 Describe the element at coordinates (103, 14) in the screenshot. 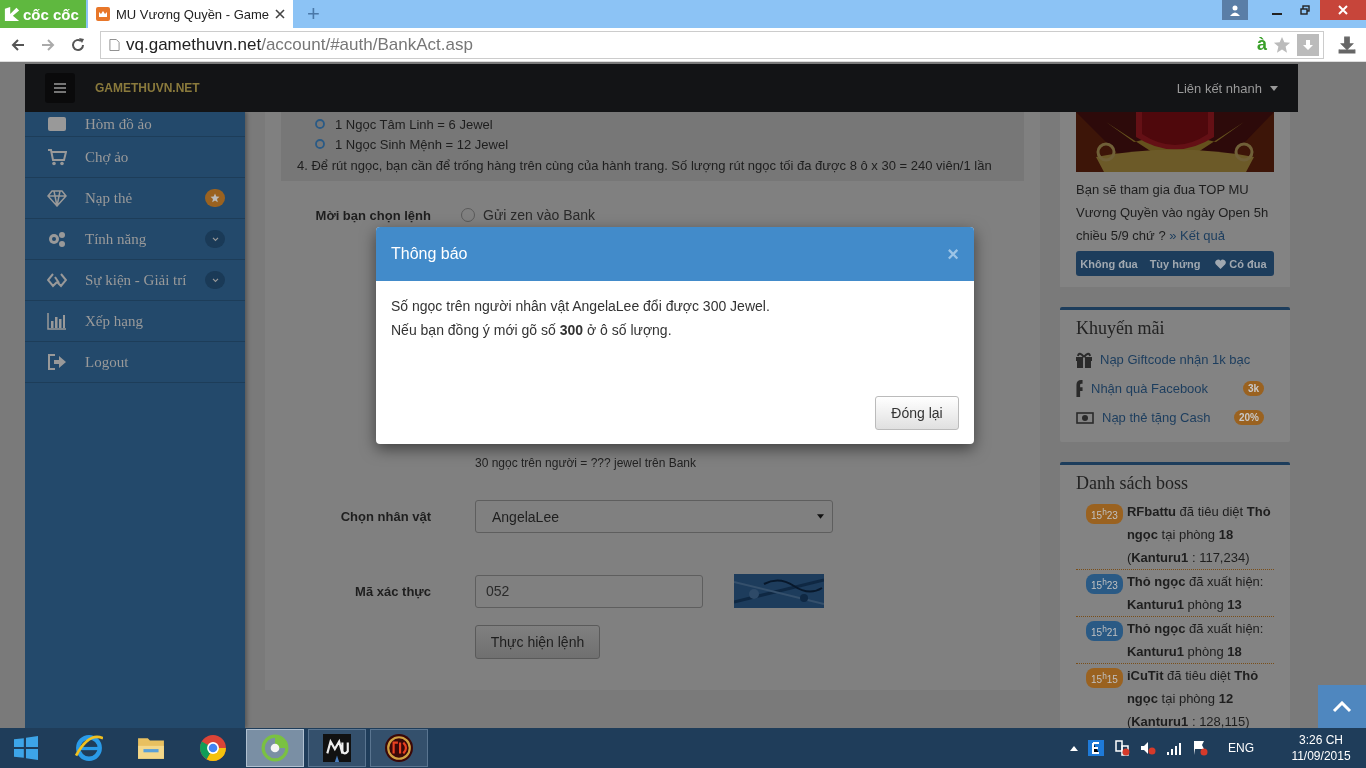

I see `crown-icon` at that location.